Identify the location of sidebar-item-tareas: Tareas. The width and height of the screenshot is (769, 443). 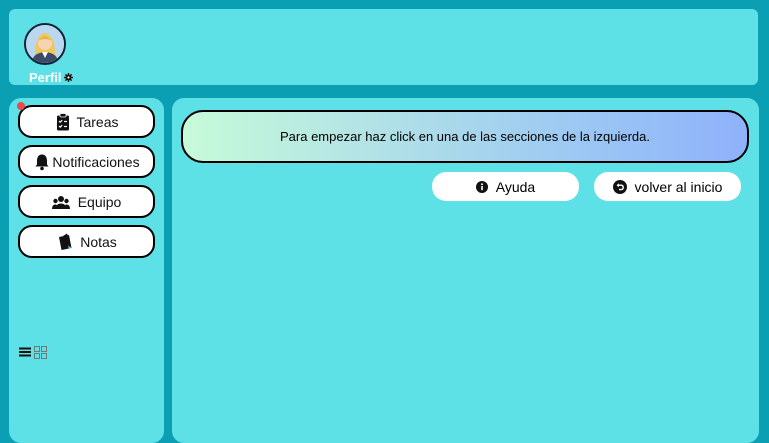
(86, 121).